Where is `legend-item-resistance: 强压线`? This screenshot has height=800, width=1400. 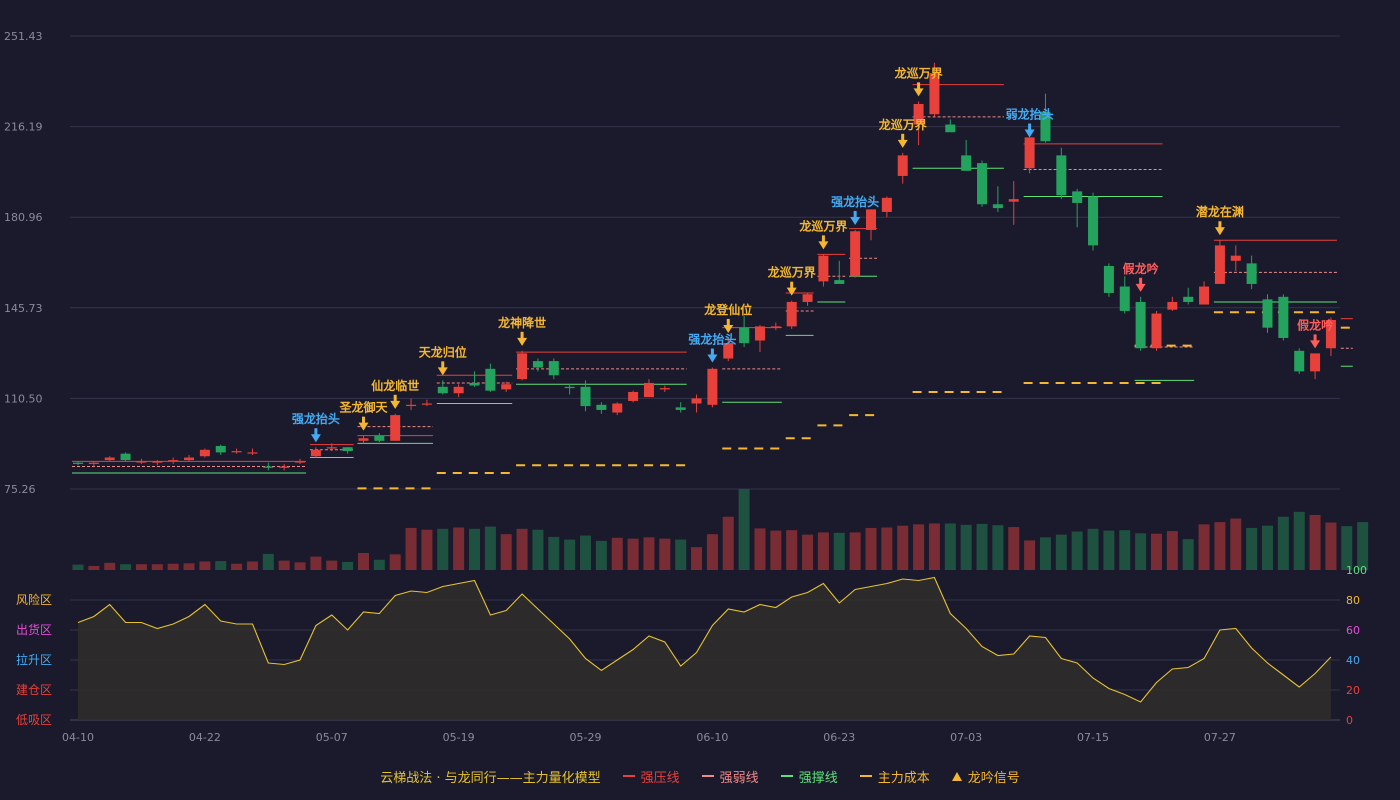 legend-item-resistance: 强压线 is located at coordinates (651, 776).